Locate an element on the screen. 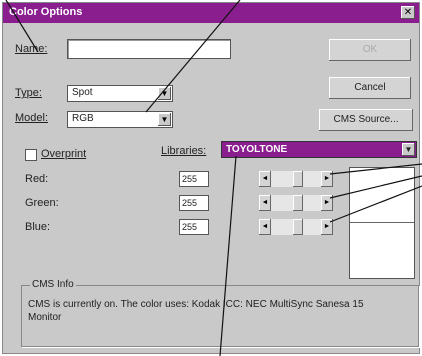 The image size is (422, 356). green-value-field: 255 is located at coordinates (194, 203).